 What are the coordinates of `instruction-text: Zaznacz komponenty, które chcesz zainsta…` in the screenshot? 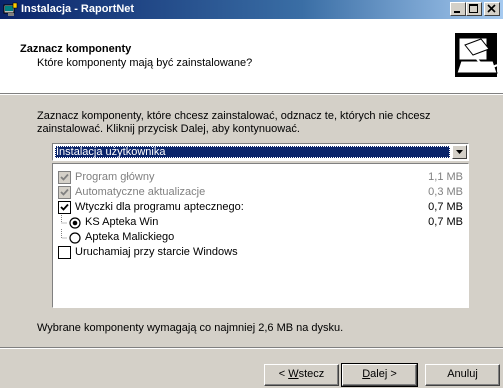 It's located at (234, 122).